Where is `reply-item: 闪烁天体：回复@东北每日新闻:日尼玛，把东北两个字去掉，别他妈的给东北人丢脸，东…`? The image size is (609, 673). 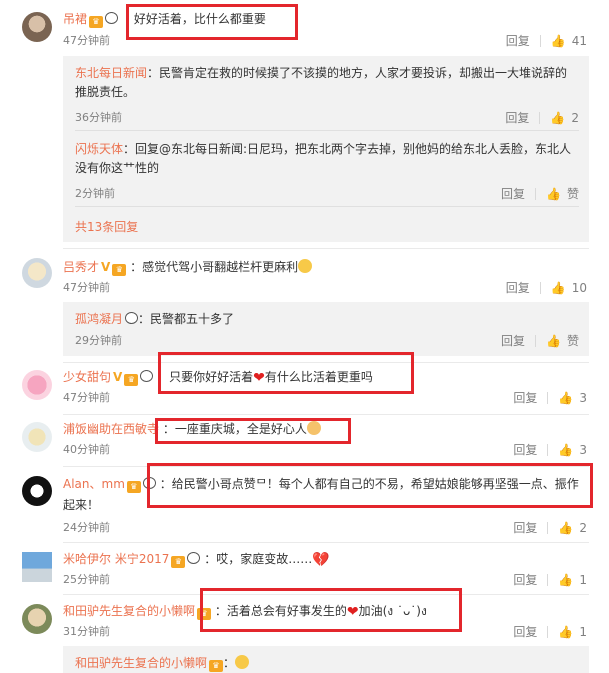
reply-item: 闪烁天体：回复@东北每日新闻:日尼玛，把东北两个字去掉，别他妈的给东北人丢脸，东… is located at coordinates (327, 159).